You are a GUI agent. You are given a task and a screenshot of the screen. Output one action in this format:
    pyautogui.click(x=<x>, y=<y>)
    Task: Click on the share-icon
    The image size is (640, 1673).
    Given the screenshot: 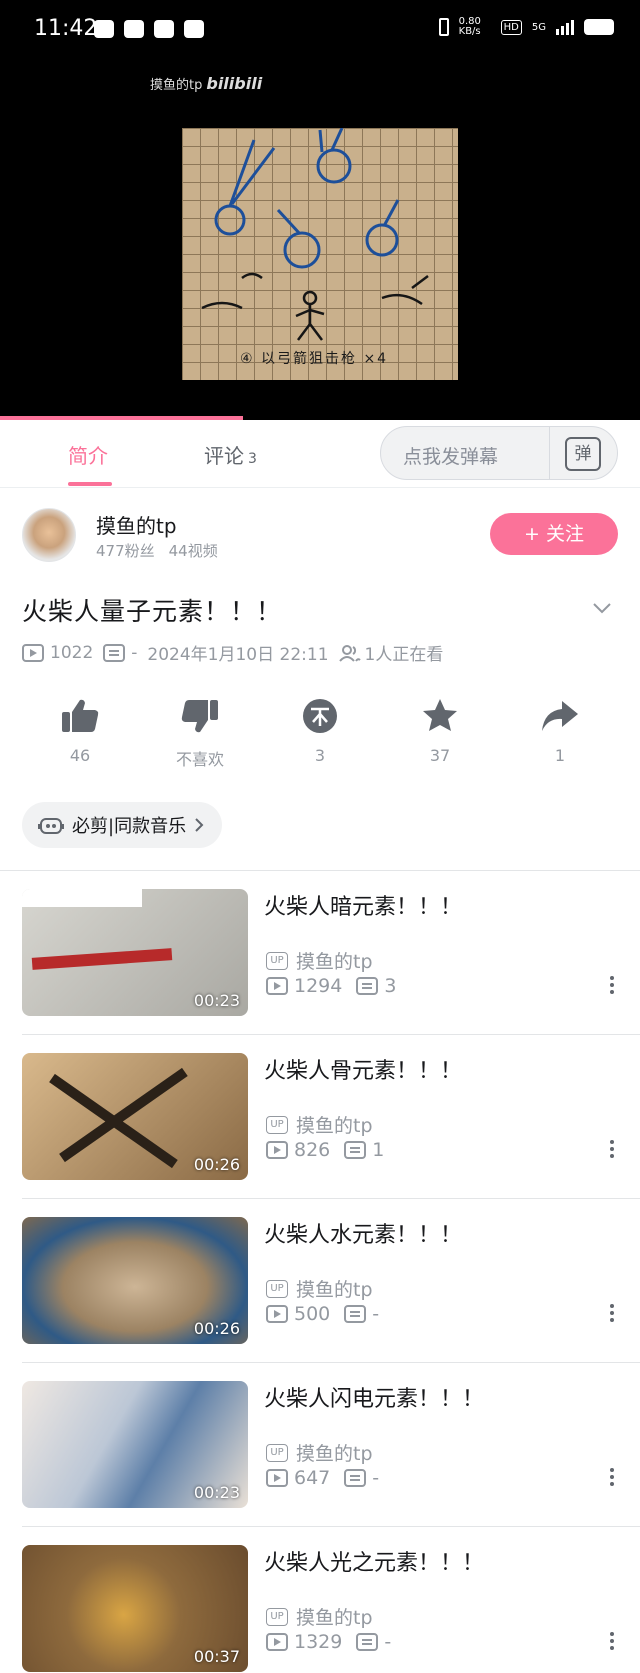 What is the action you would take?
    pyautogui.click(x=560, y=716)
    